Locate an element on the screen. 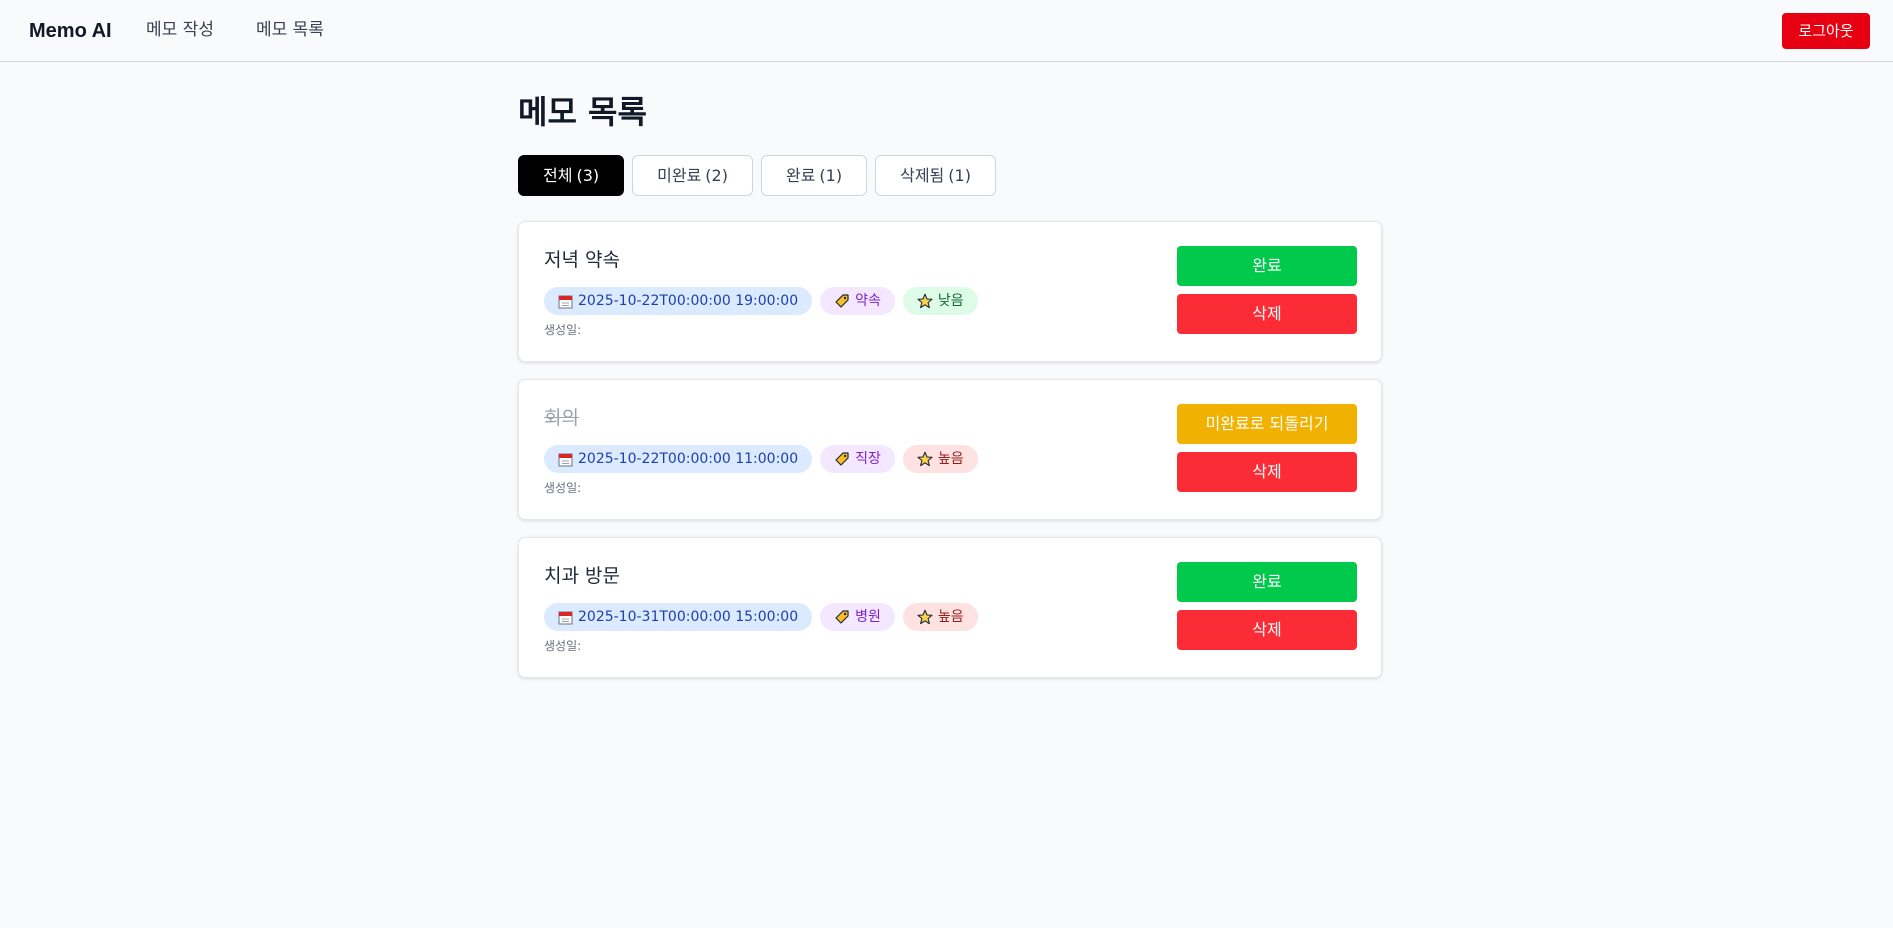  tab-label: 삭제됨 is located at coordinates (922, 175).